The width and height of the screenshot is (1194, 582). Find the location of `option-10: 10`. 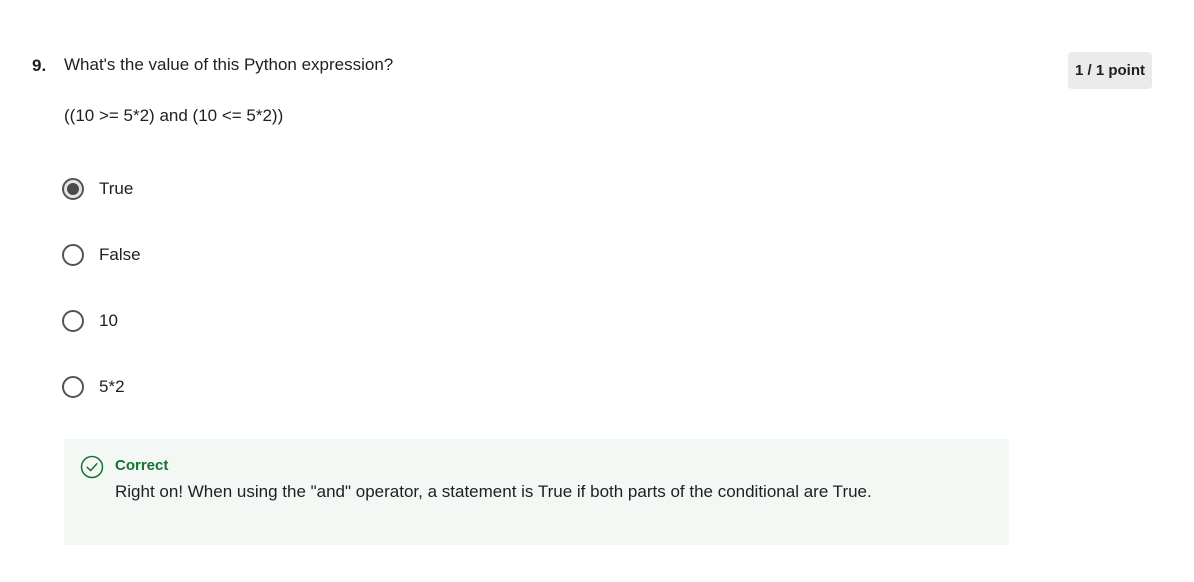

option-10: 10 is located at coordinates (101, 321).